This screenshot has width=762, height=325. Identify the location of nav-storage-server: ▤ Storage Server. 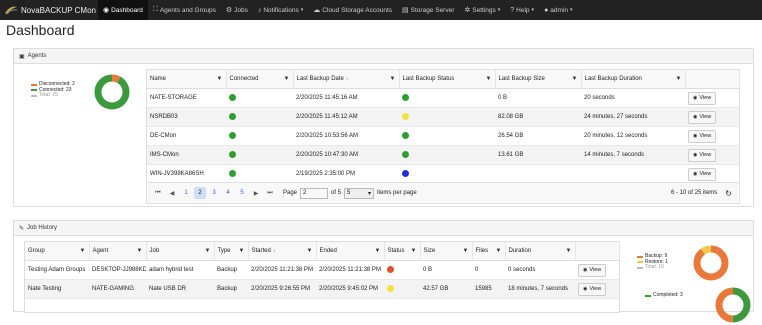
(428, 10).